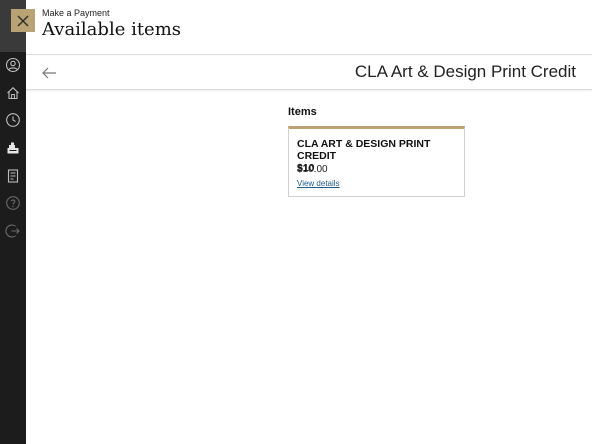 Image resolution: width=592 pixels, height=444 pixels. I want to click on item-price: $10.00, so click(312, 169).